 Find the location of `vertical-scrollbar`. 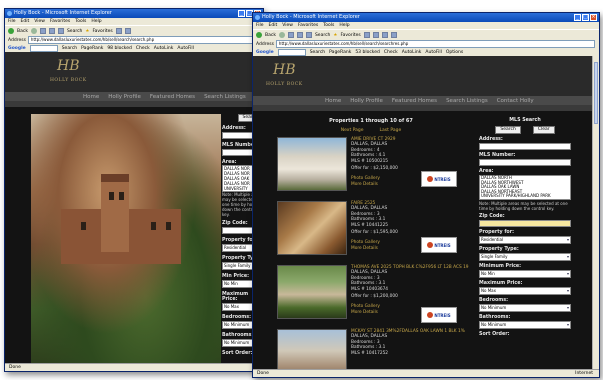

vertical-scrollbar is located at coordinates (595, 213).